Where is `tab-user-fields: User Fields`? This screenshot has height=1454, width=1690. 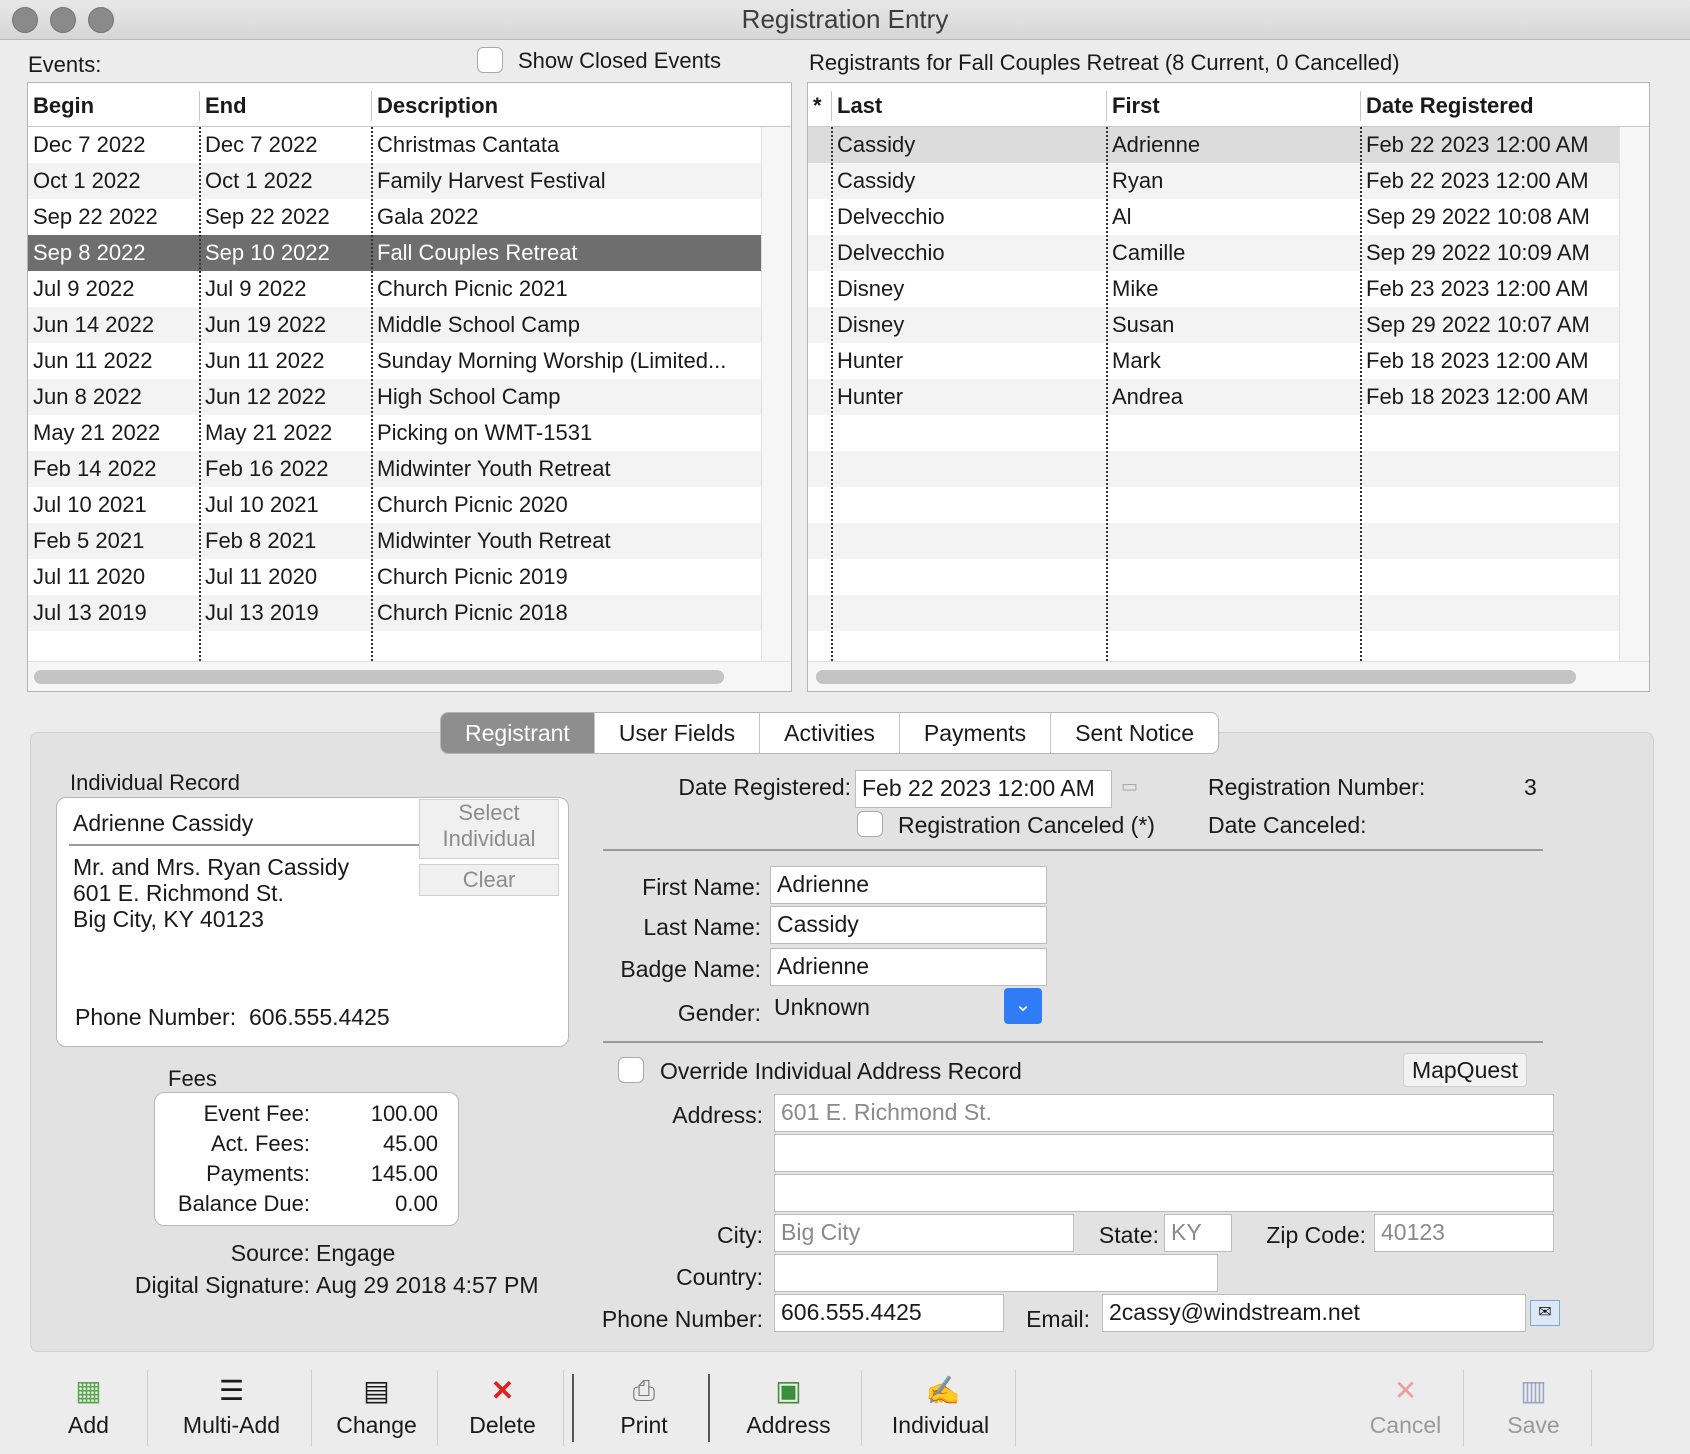 tab-user-fields: User Fields is located at coordinates (678, 733).